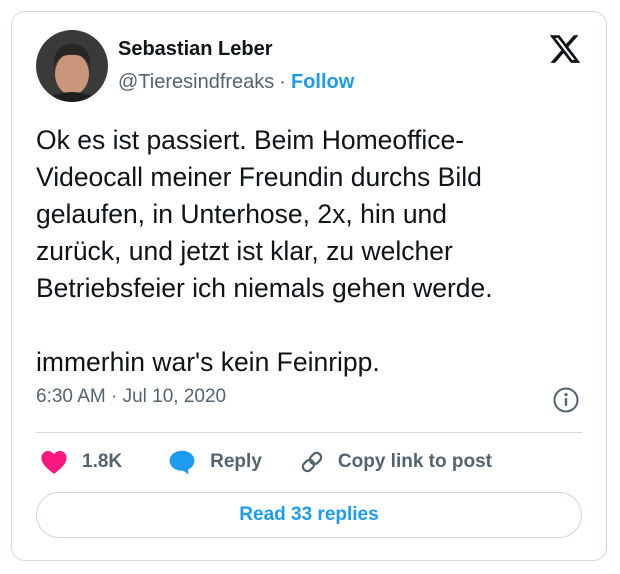  I want to click on copy-link-button: Copy link to post, so click(395, 462).